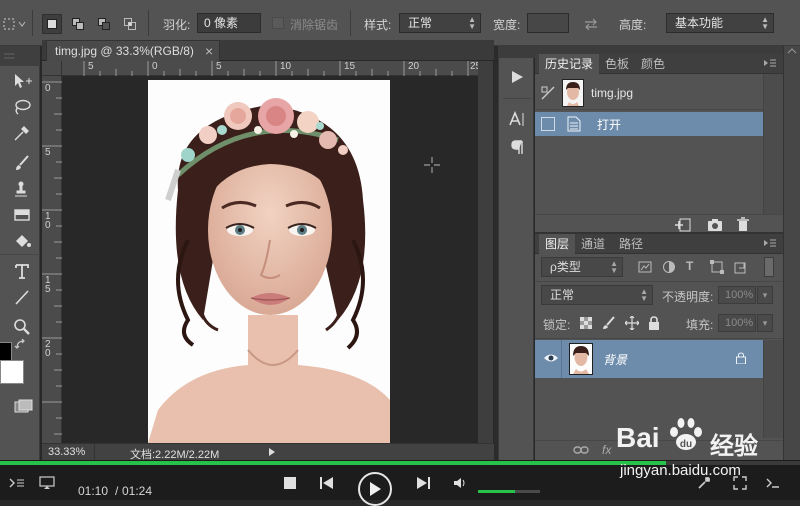 The height and width of the screenshot is (506, 800). Describe the element at coordinates (485, 252) in the screenshot. I see `vertical-scrollbar` at that location.